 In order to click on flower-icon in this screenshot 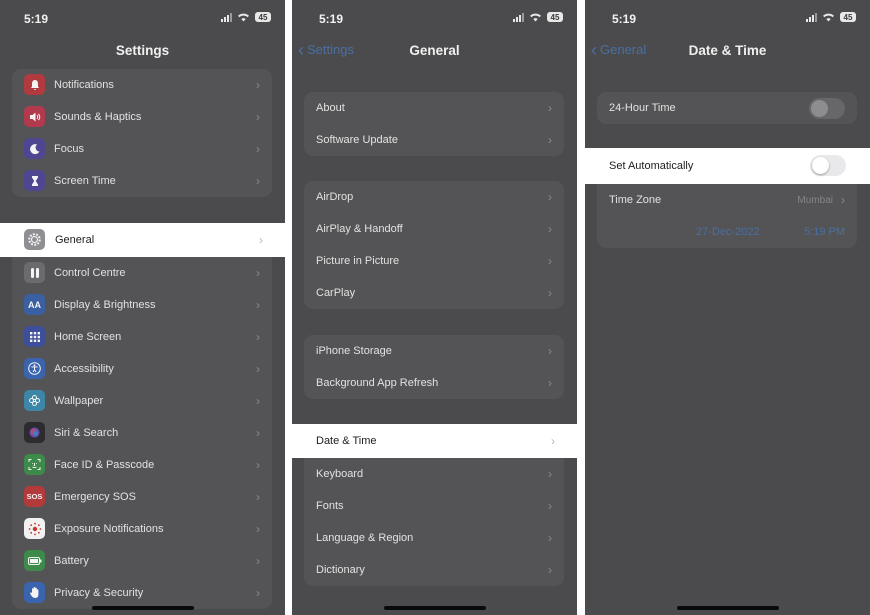, I will do `click(34, 400)`.